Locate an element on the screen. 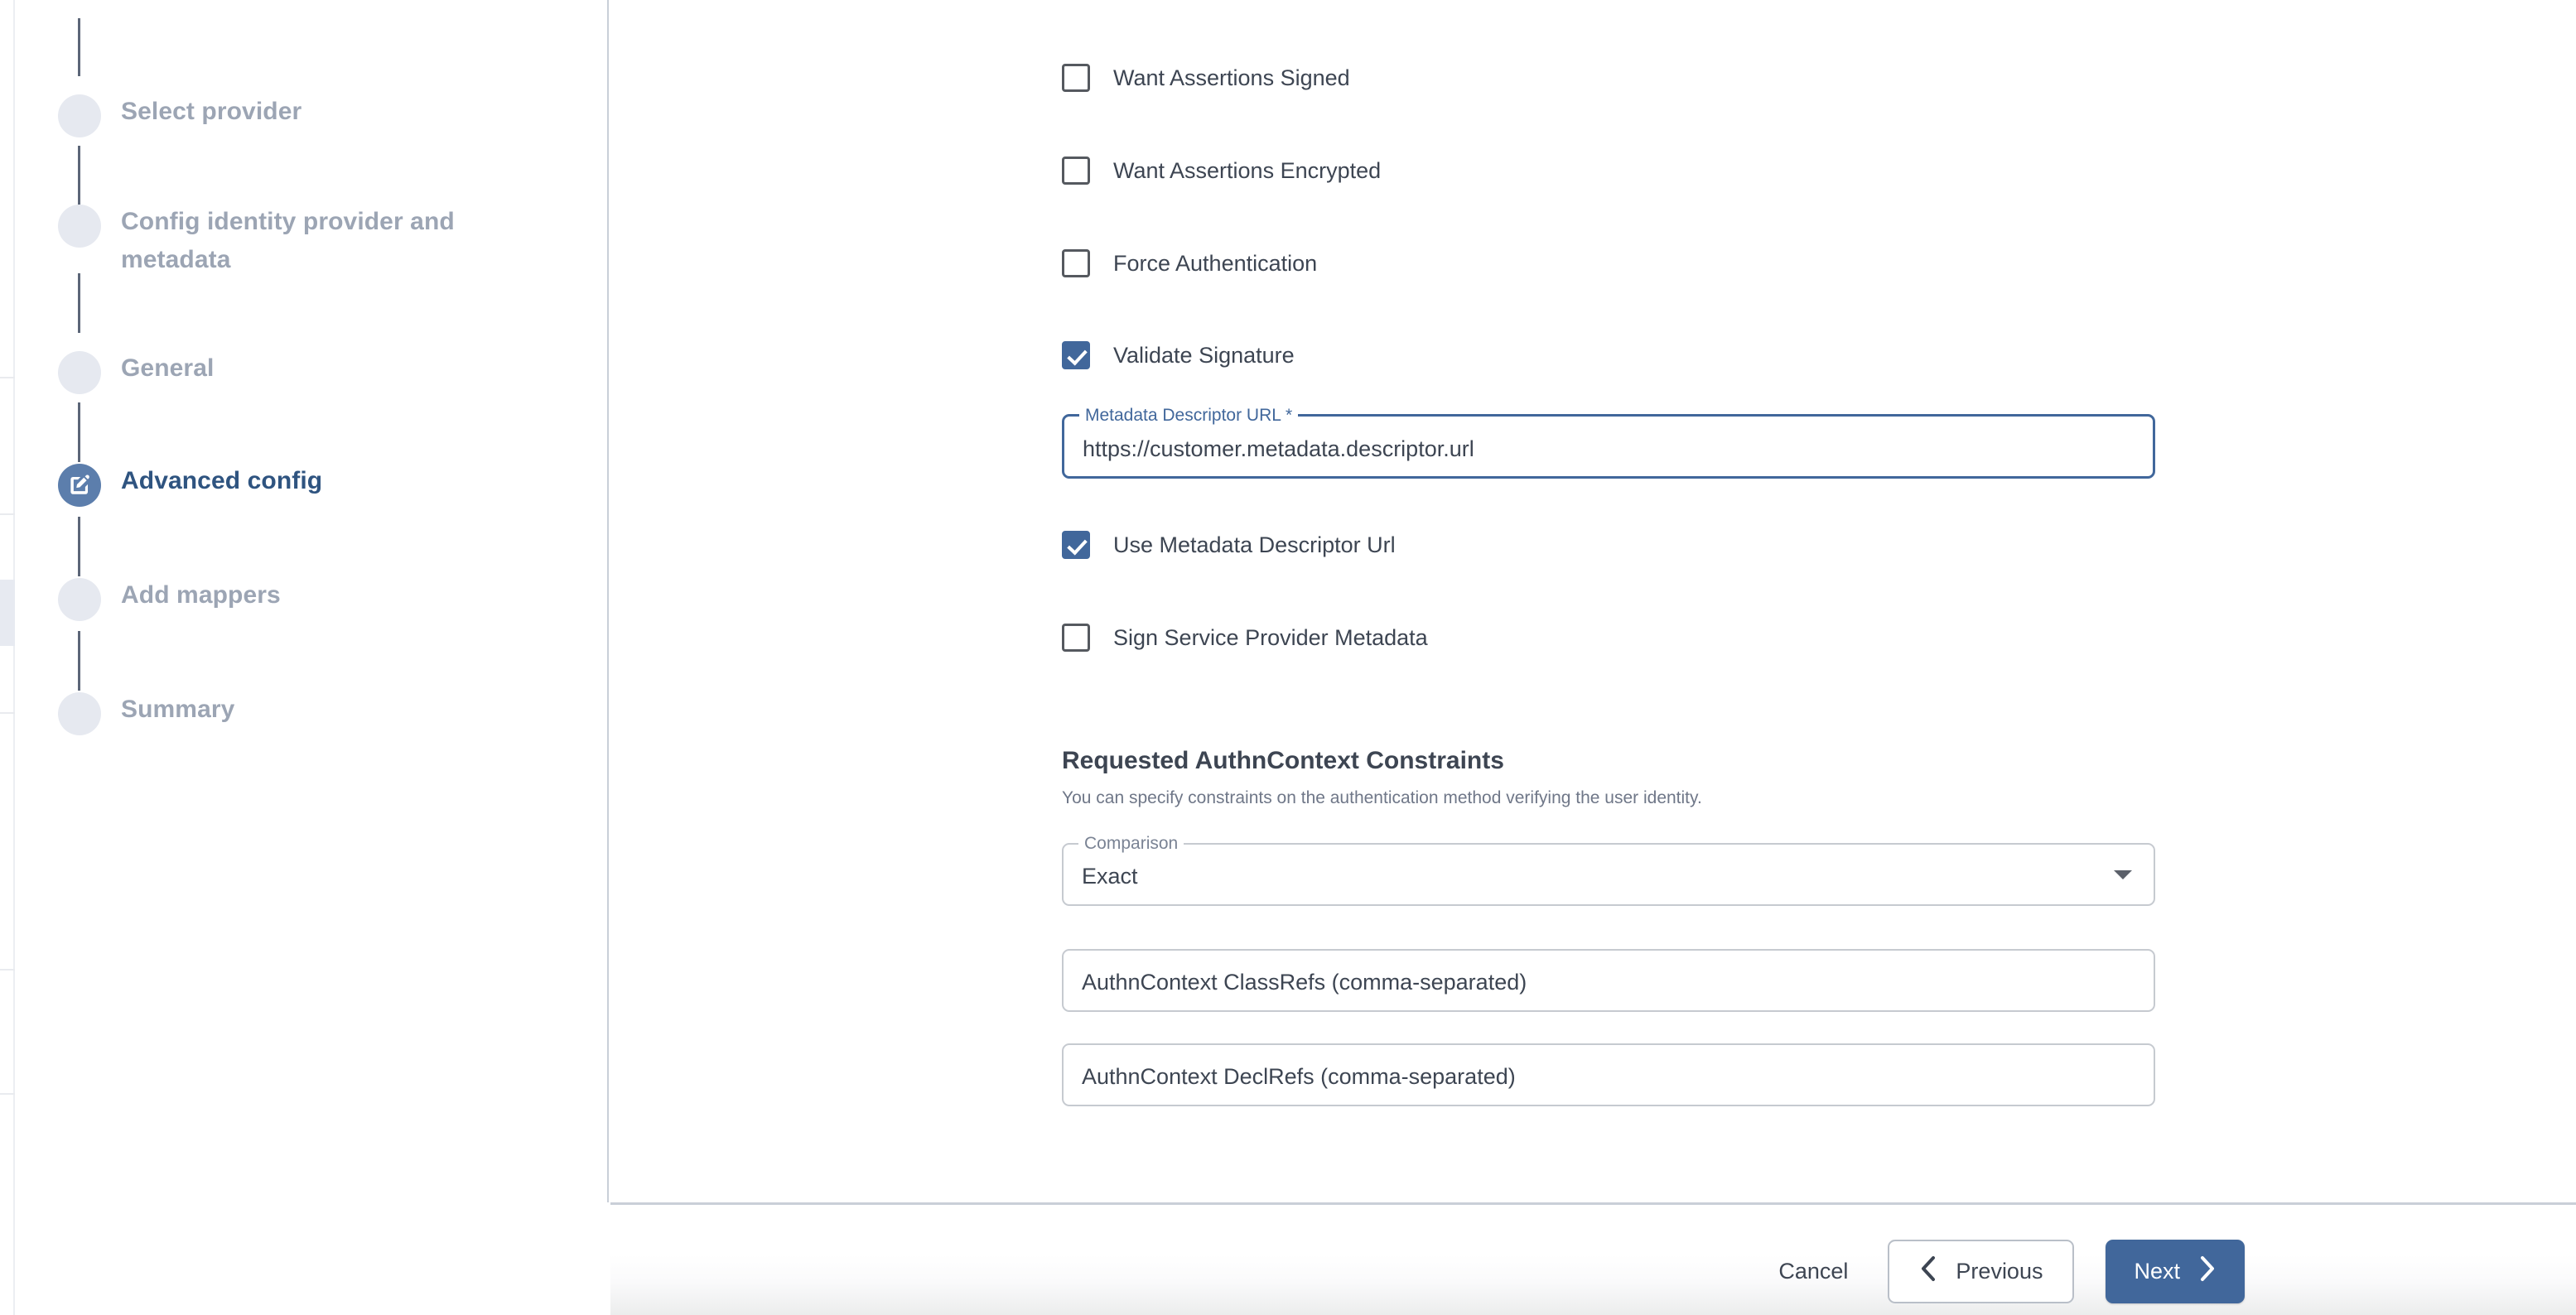  checkbox-label: Use Metadata Descriptor Url is located at coordinates (1255, 544).